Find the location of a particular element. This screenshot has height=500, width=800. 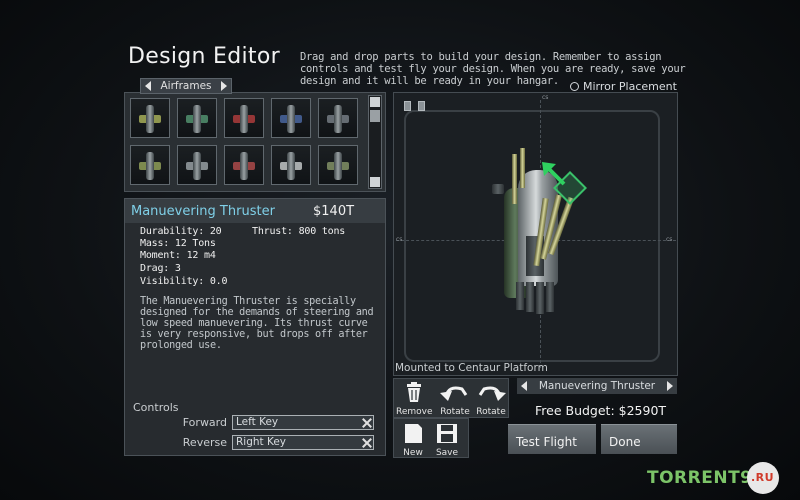

prev-category-icon is located at coordinates (148, 86).